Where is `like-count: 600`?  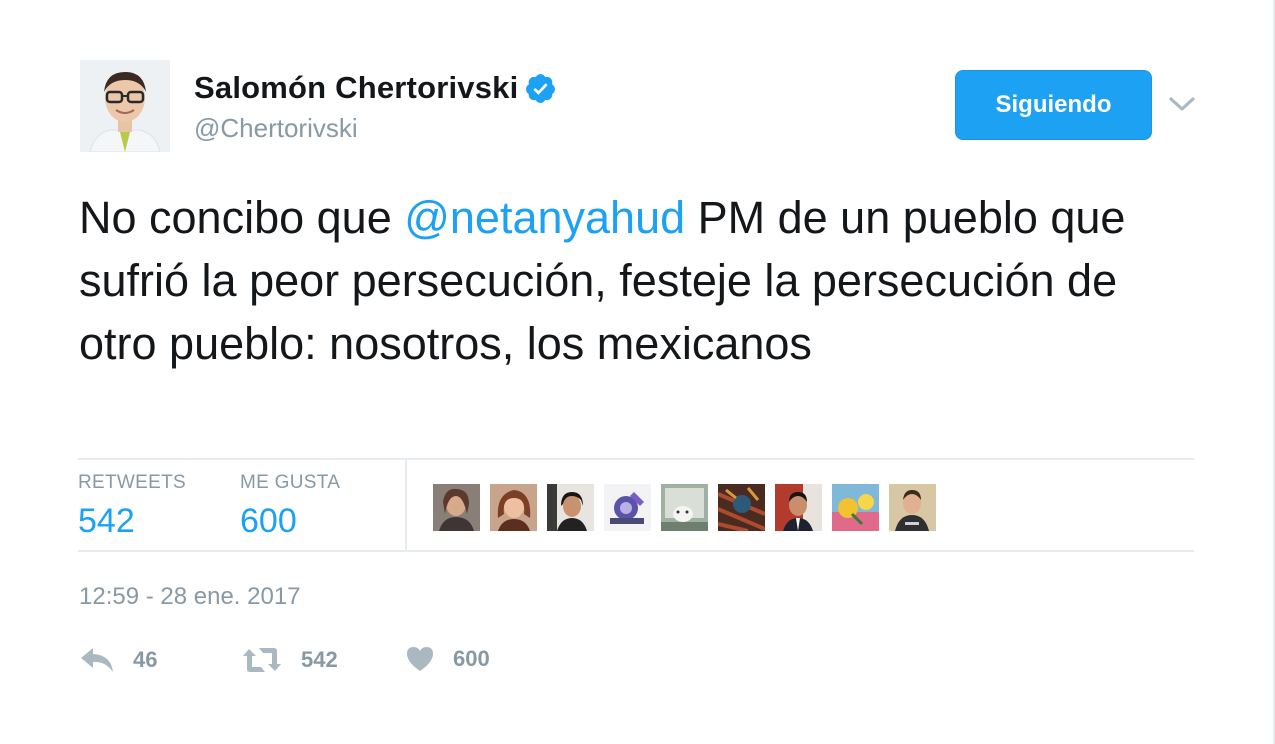
like-count: 600 is located at coordinates (471, 658).